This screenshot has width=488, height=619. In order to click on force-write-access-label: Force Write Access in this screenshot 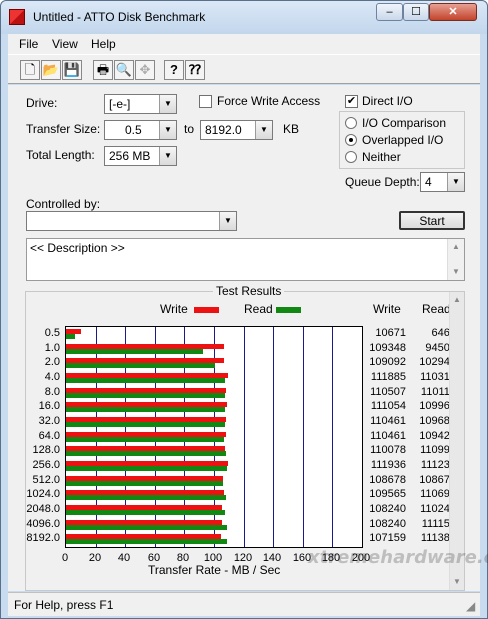, I will do `click(269, 101)`.